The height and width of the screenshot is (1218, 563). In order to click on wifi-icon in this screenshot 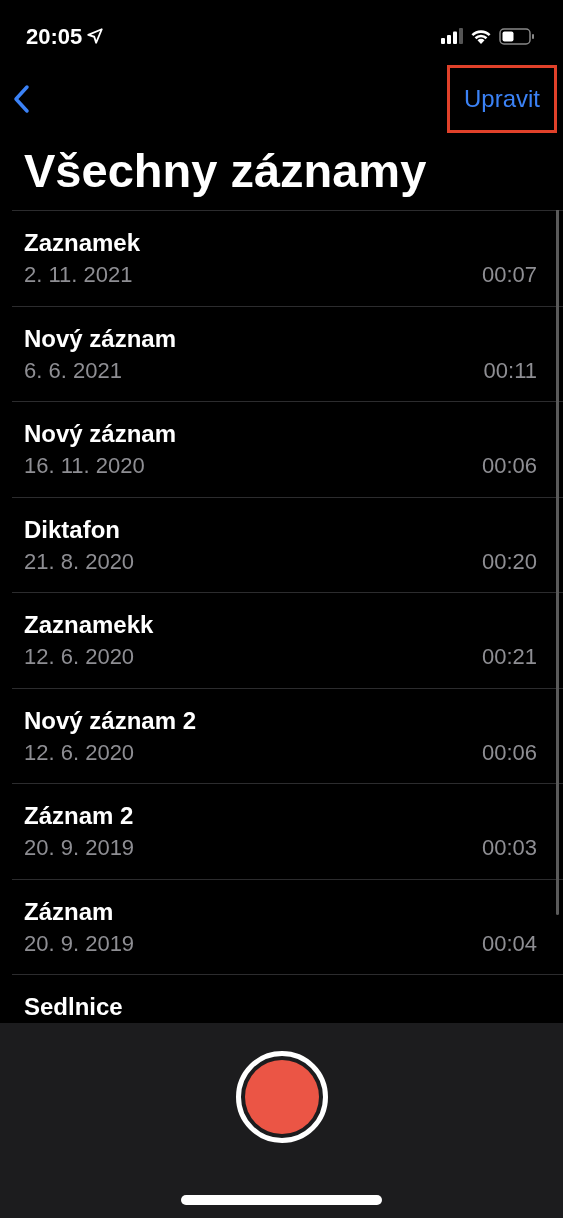, I will do `click(481, 36)`.